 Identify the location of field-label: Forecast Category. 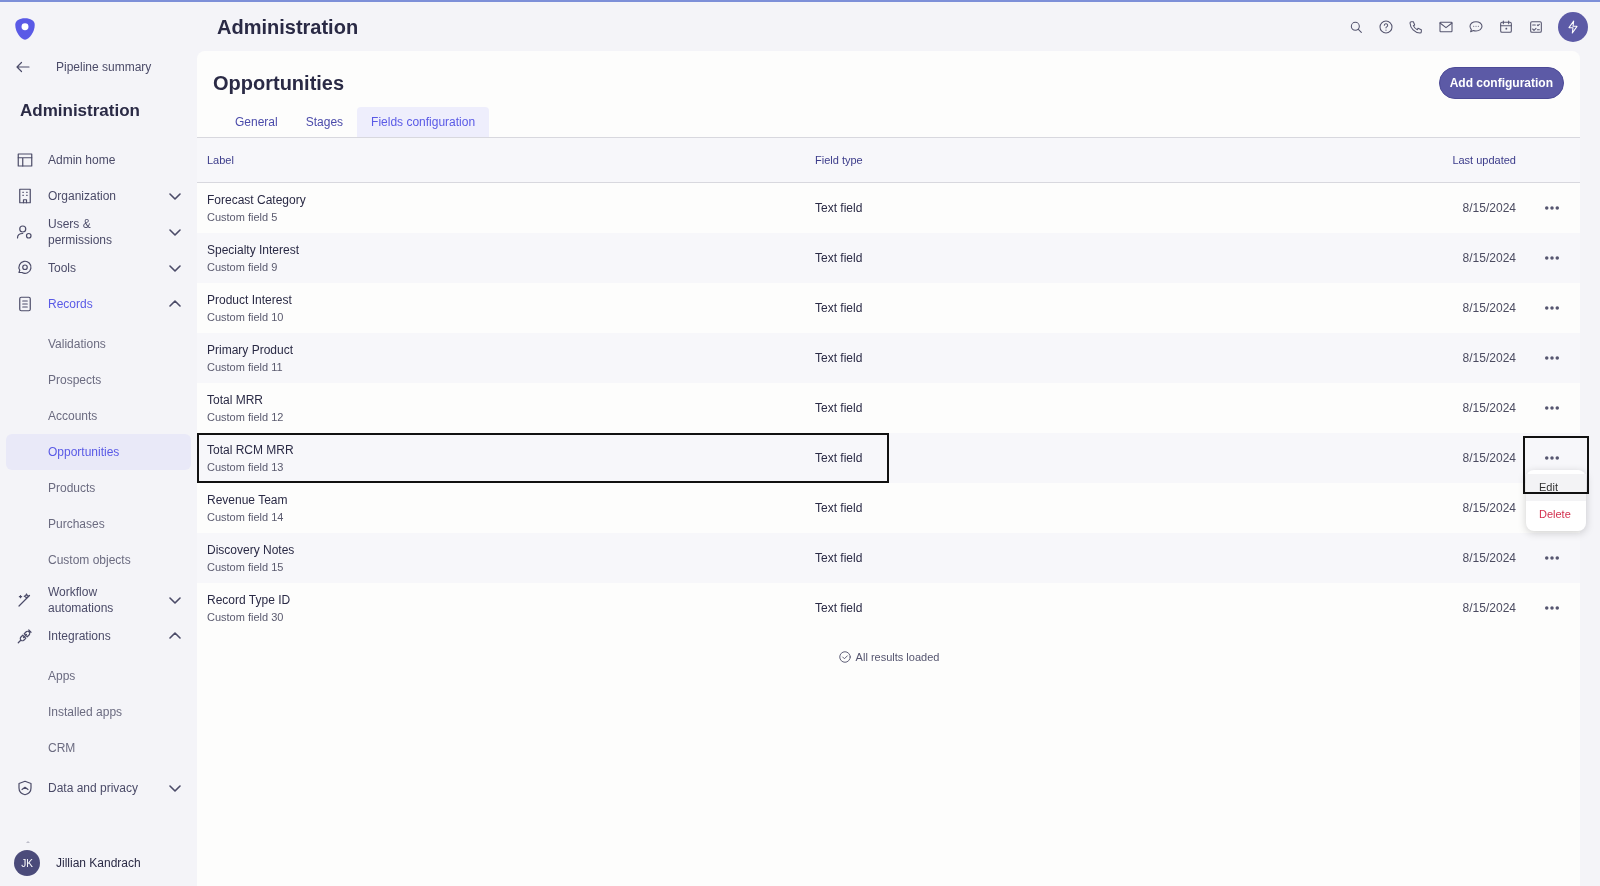
(257, 200).